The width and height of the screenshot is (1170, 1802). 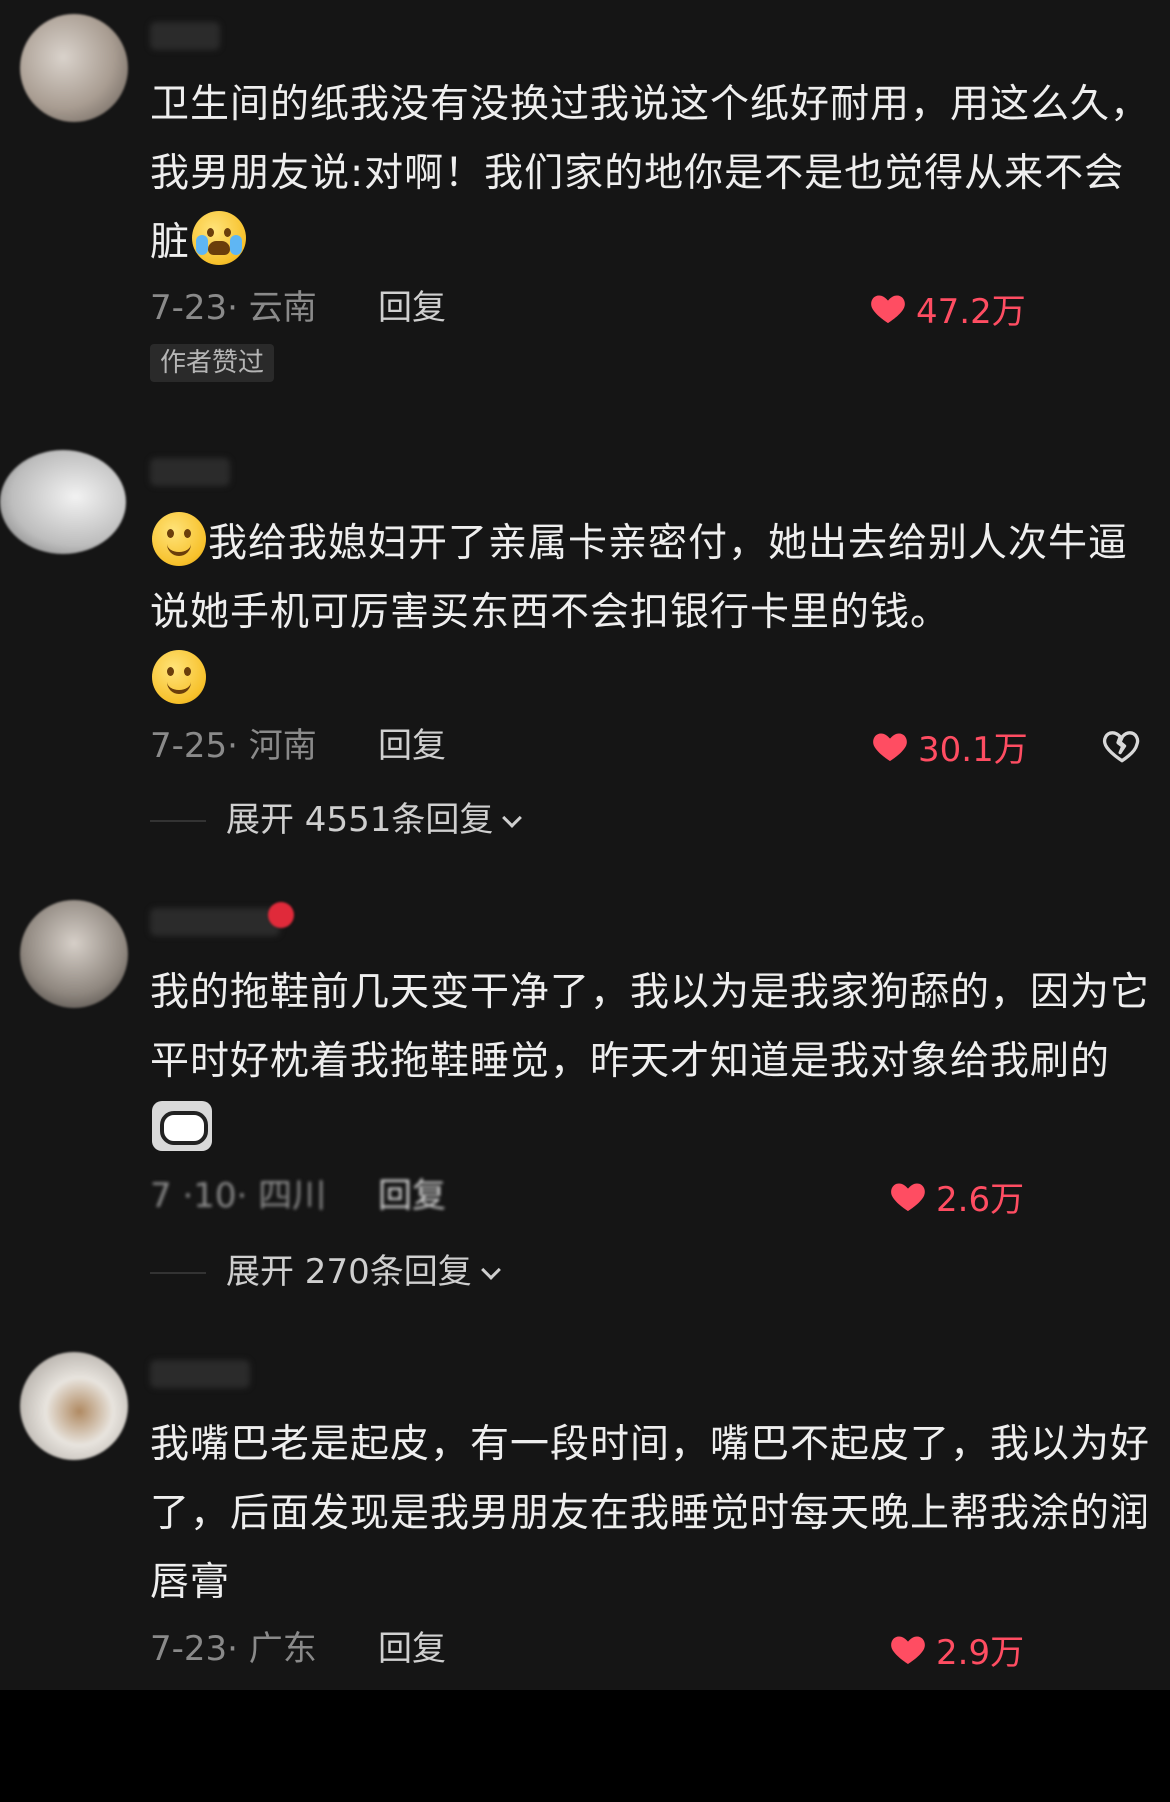 I want to click on expand-replies-button: 展开 4551条回复, so click(x=374, y=820).